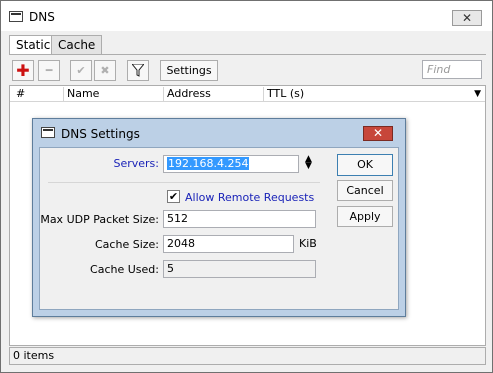 This screenshot has width=493, height=373. What do you see at coordinates (365, 216) in the screenshot?
I see `apply-button: Apply` at bounding box center [365, 216].